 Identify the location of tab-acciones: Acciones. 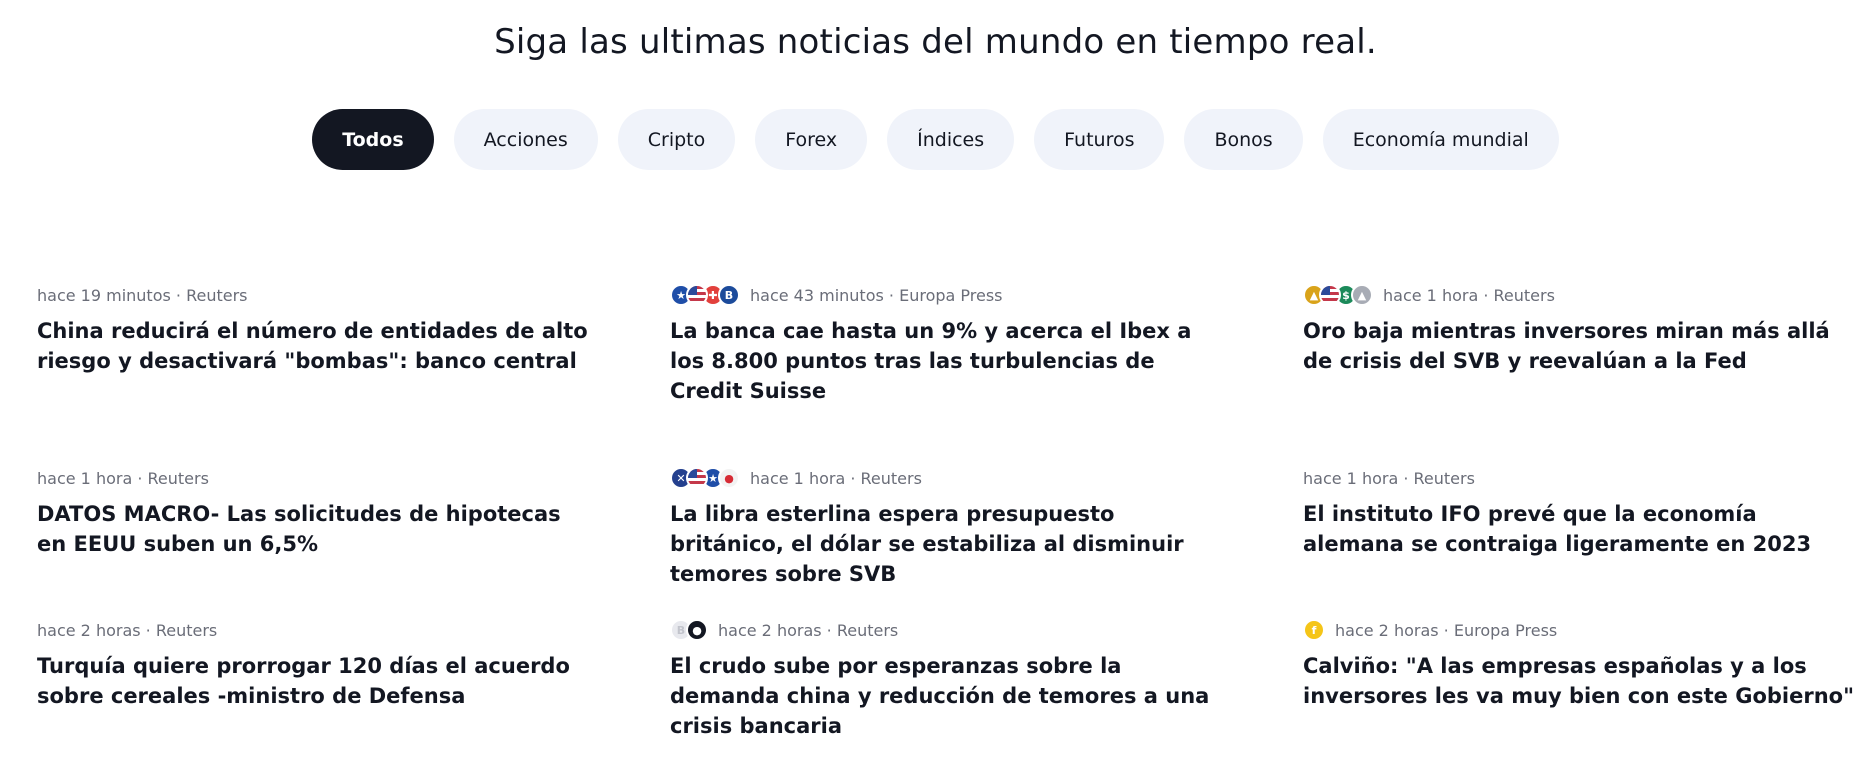
(525, 139).